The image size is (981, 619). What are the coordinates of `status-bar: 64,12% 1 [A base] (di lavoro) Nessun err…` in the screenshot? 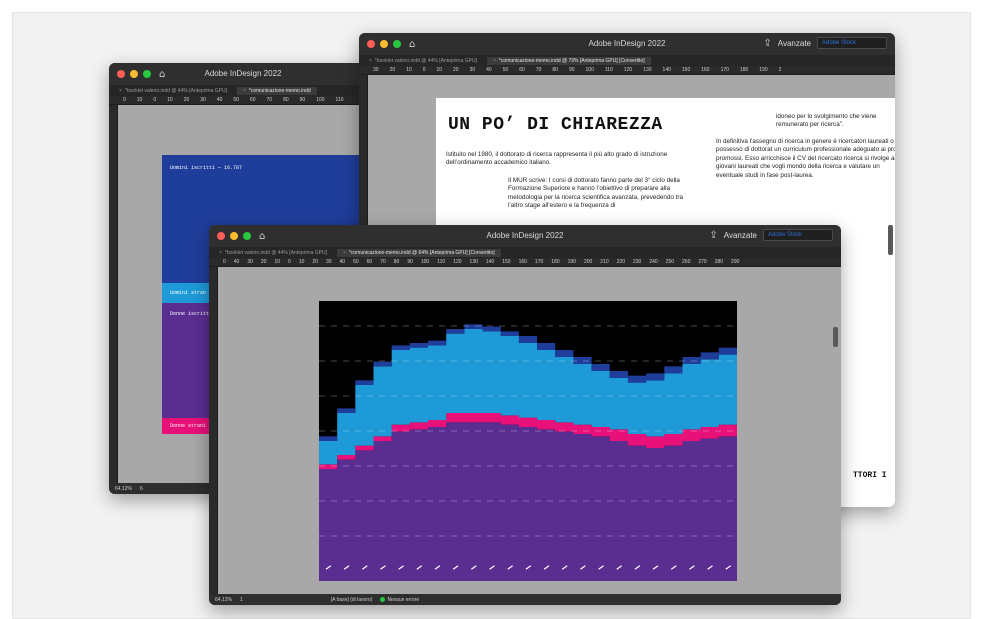 It's located at (525, 599).